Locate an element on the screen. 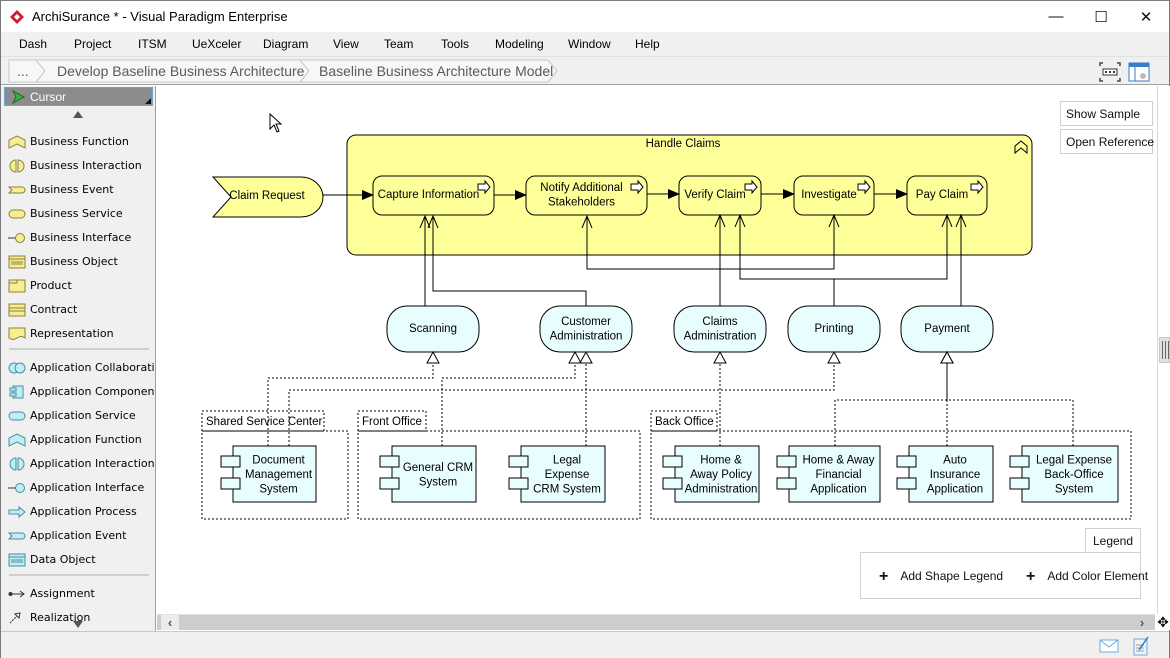 Image resolution: width=1170 pixels, height=658 pixels. maximize-button: ☐ is located at coordinates (1101, 16).